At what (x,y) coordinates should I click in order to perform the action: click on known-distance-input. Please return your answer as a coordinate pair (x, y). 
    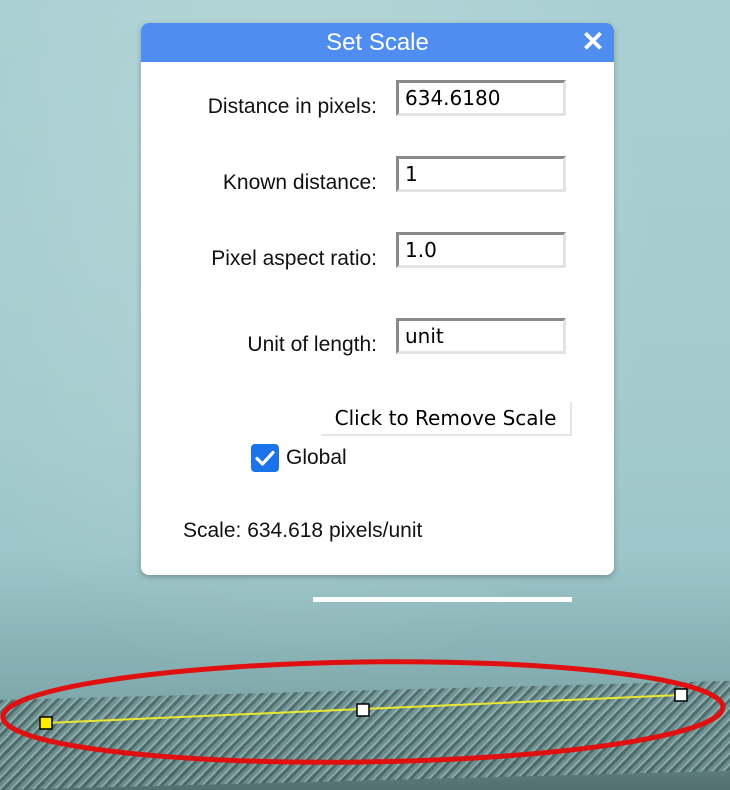
    Looking at the image, I should click on (481, 174).